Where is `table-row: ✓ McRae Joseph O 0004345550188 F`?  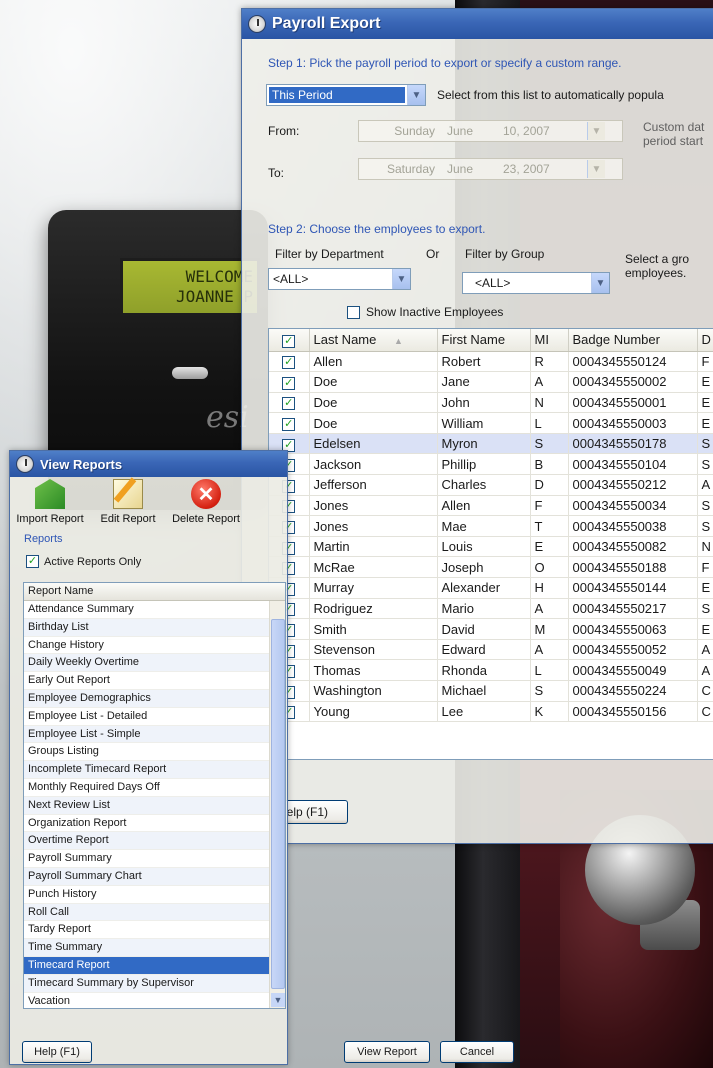 table-row: ✓ McRae Joseph O 0004345550188 F is located at coordinates (491, 567).